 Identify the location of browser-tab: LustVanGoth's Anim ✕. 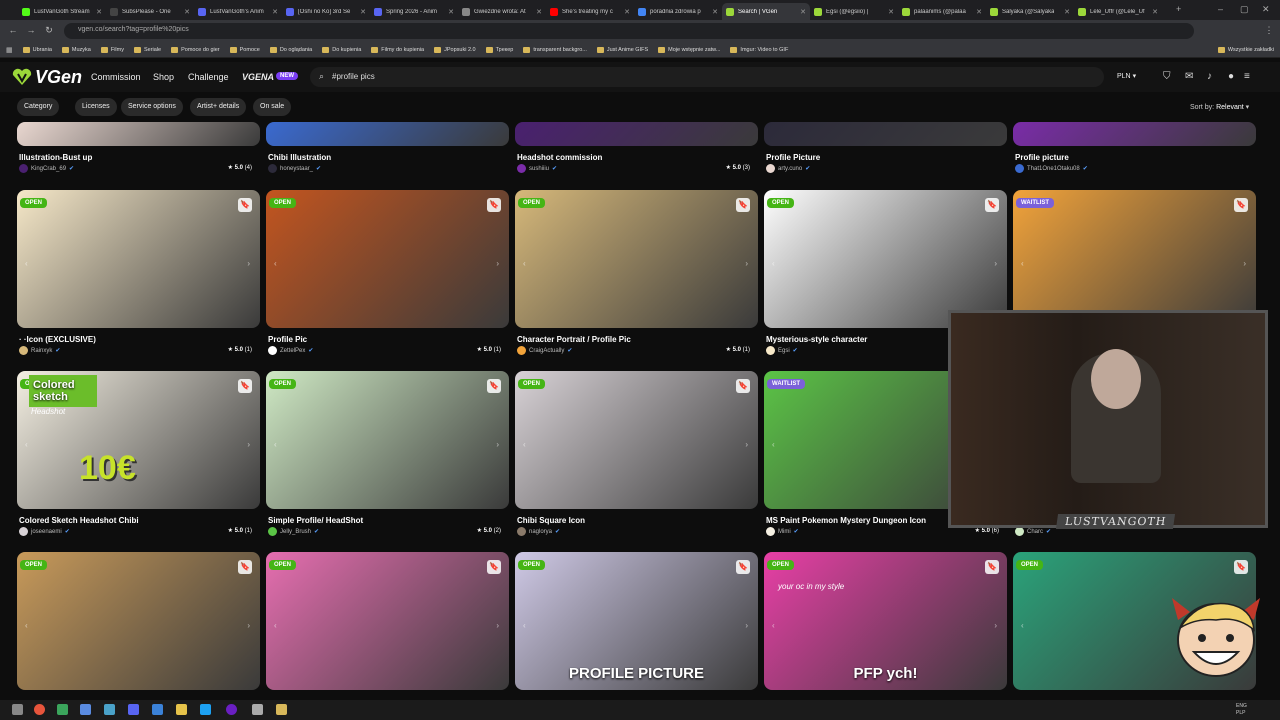
(238, 11).